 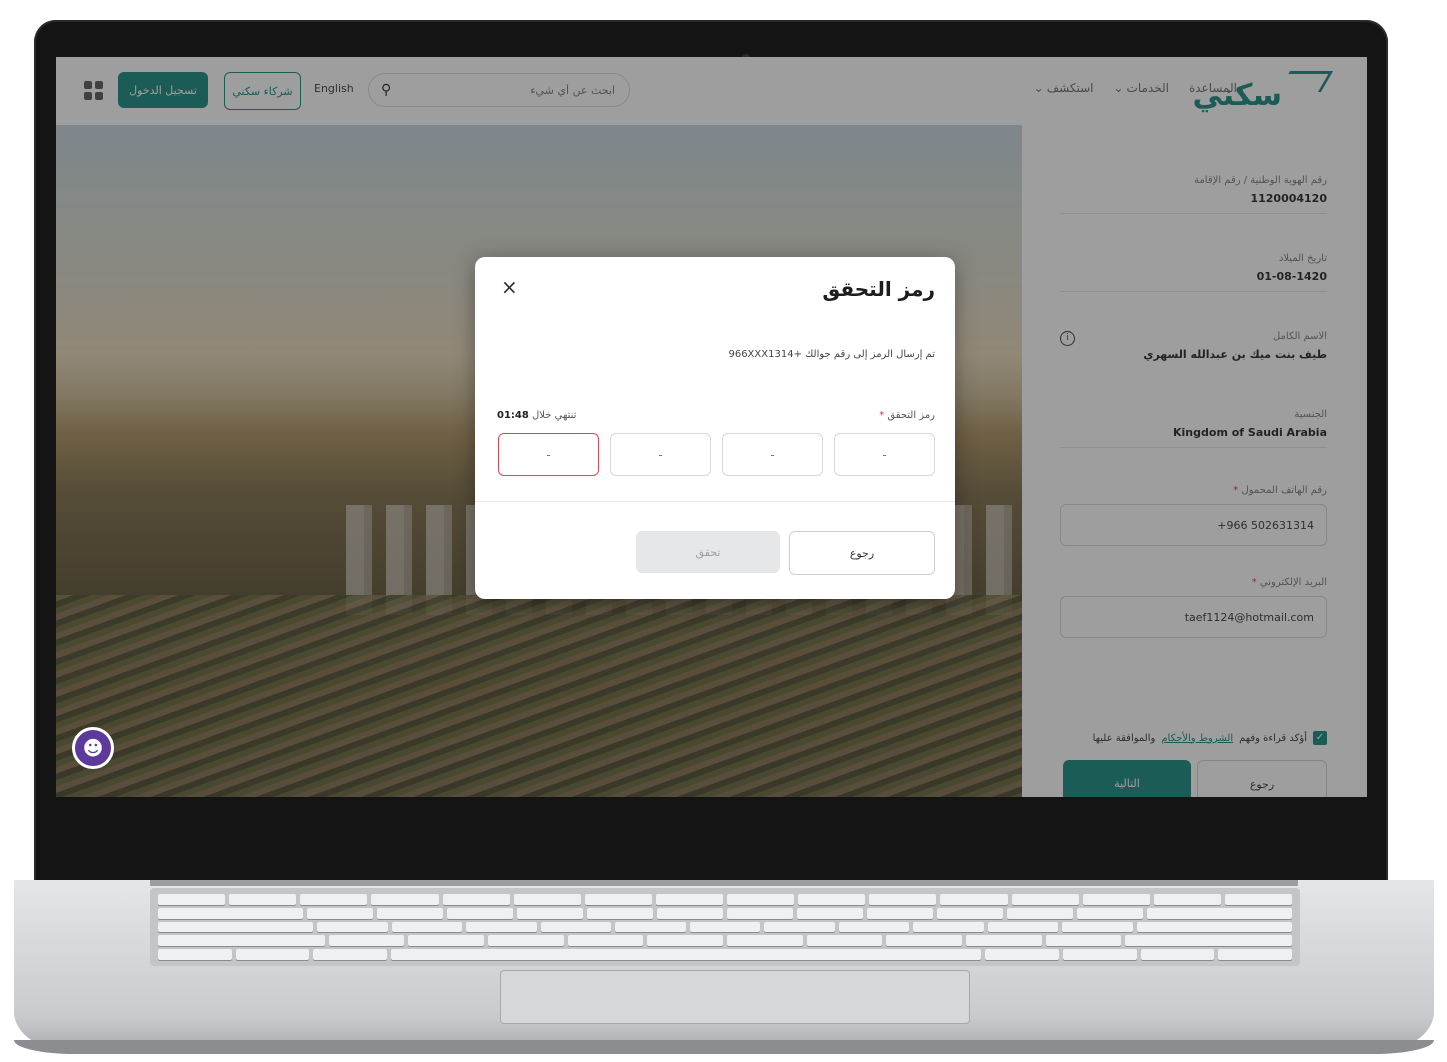 What do you see at coordinates (772, 454) in the screenshot?
I see `otp-digit-2: -` at bounding box center [772, 454].